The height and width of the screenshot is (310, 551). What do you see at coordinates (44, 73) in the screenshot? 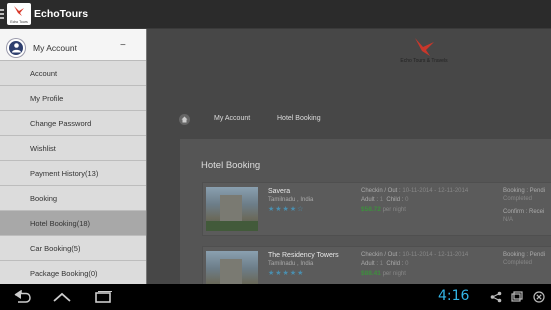
I see `drawer-item-label: Account` at bounding box center [44, 73].